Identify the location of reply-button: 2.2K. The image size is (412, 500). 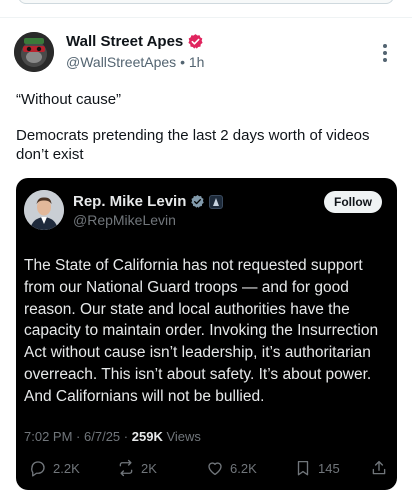
(54, 468).